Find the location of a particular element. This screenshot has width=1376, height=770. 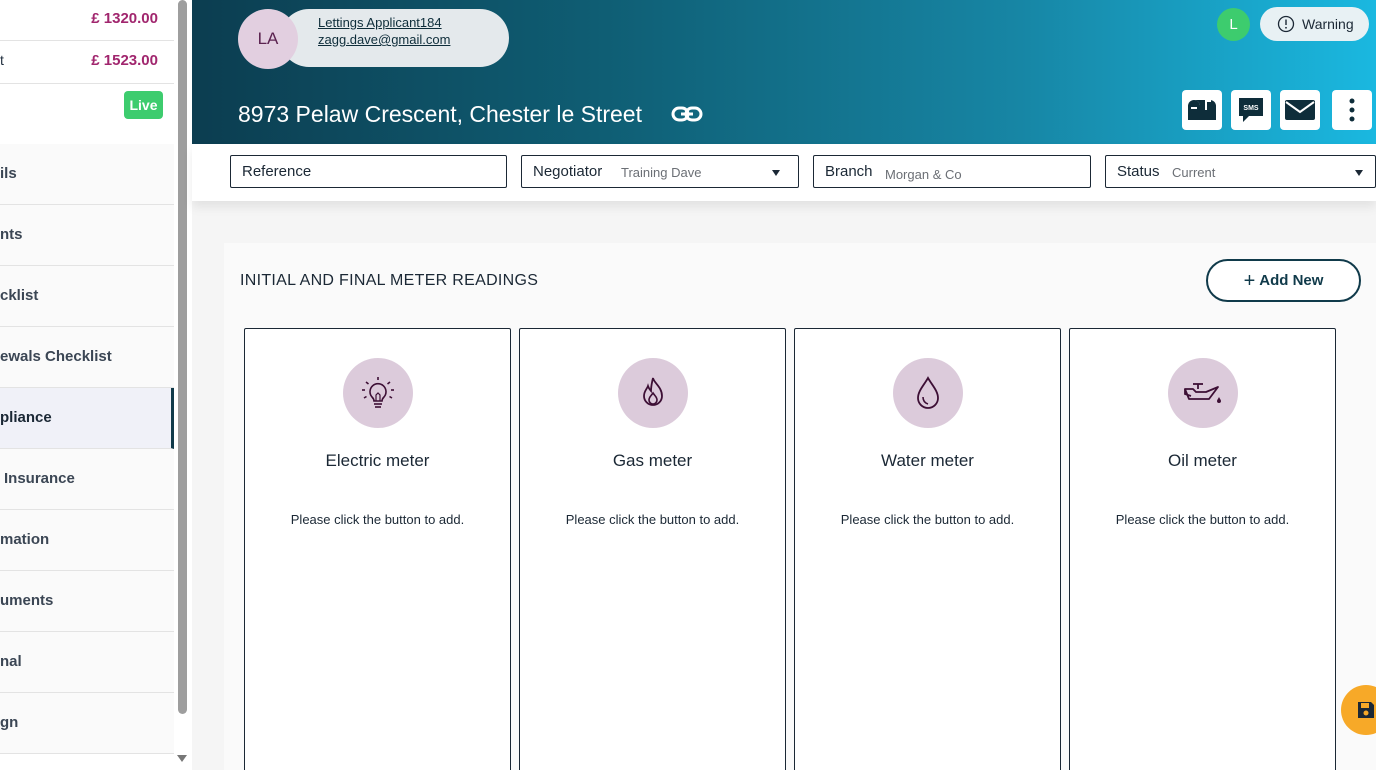

sms-icon: SMS is located at coordinates (1251, 110).